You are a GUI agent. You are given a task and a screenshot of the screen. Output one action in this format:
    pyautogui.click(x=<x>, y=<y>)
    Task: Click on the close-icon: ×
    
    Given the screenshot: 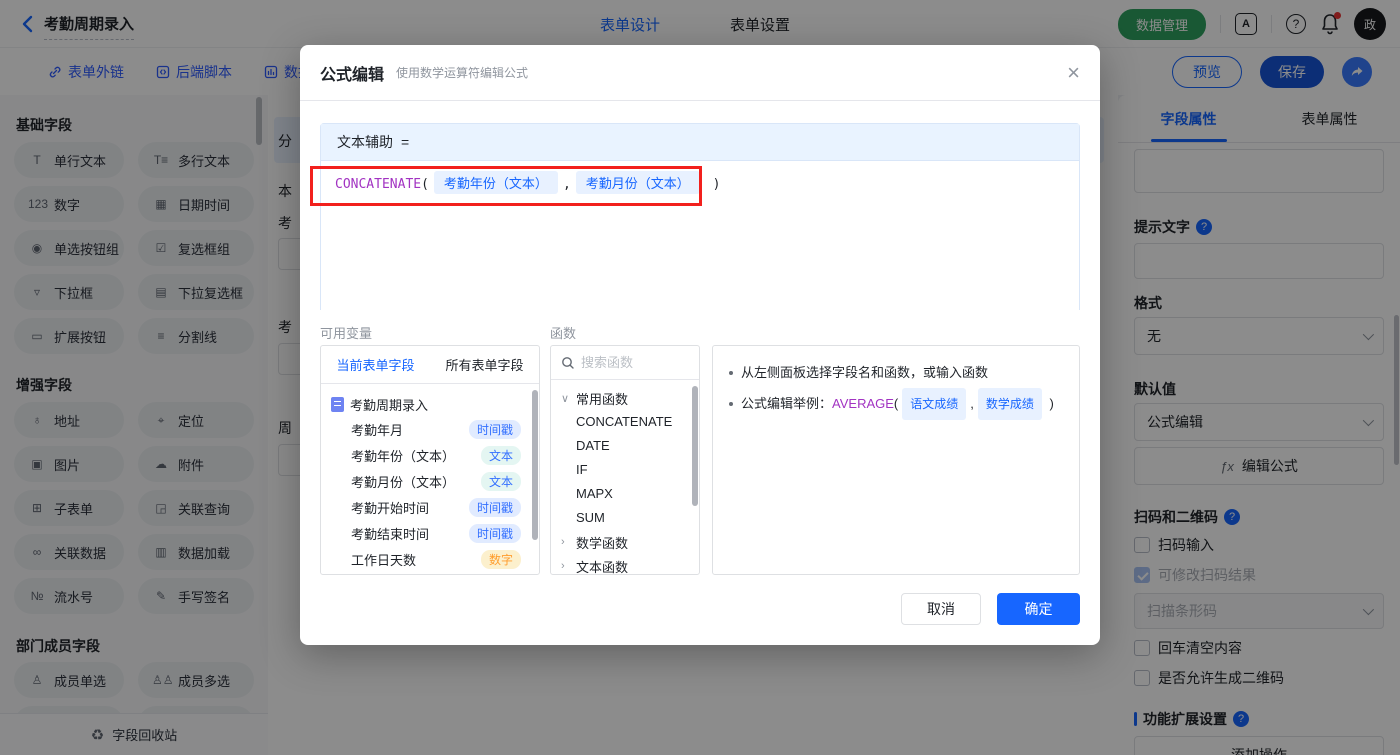 What is the action you would take?
    pyautogui.click(x=1073, y=72)
    